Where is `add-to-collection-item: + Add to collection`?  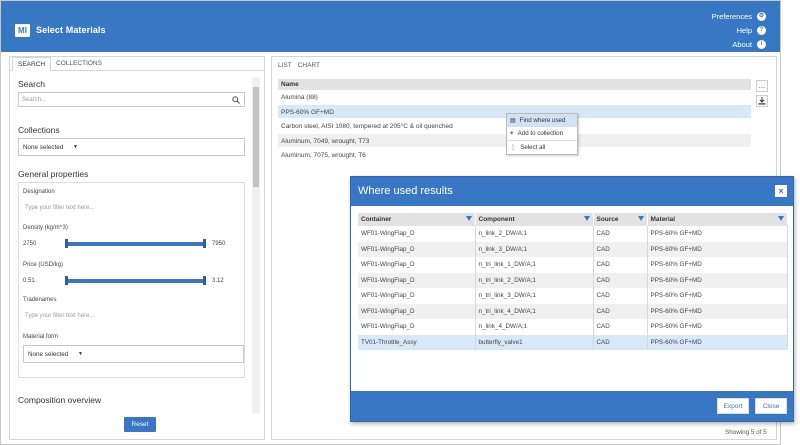
add-to-collection-item: + Add to collection is located at coordinates (542, 133).